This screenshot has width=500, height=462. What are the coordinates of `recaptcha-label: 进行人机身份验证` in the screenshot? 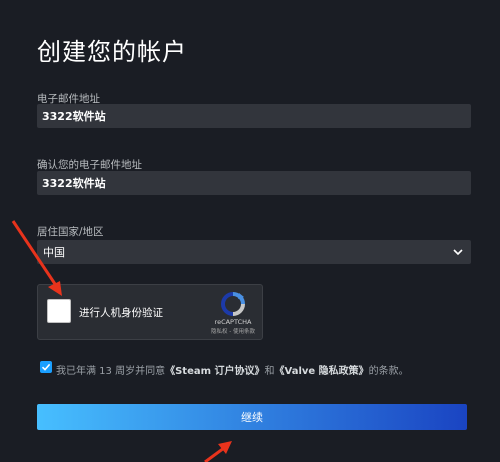 It's located at (121, 313).